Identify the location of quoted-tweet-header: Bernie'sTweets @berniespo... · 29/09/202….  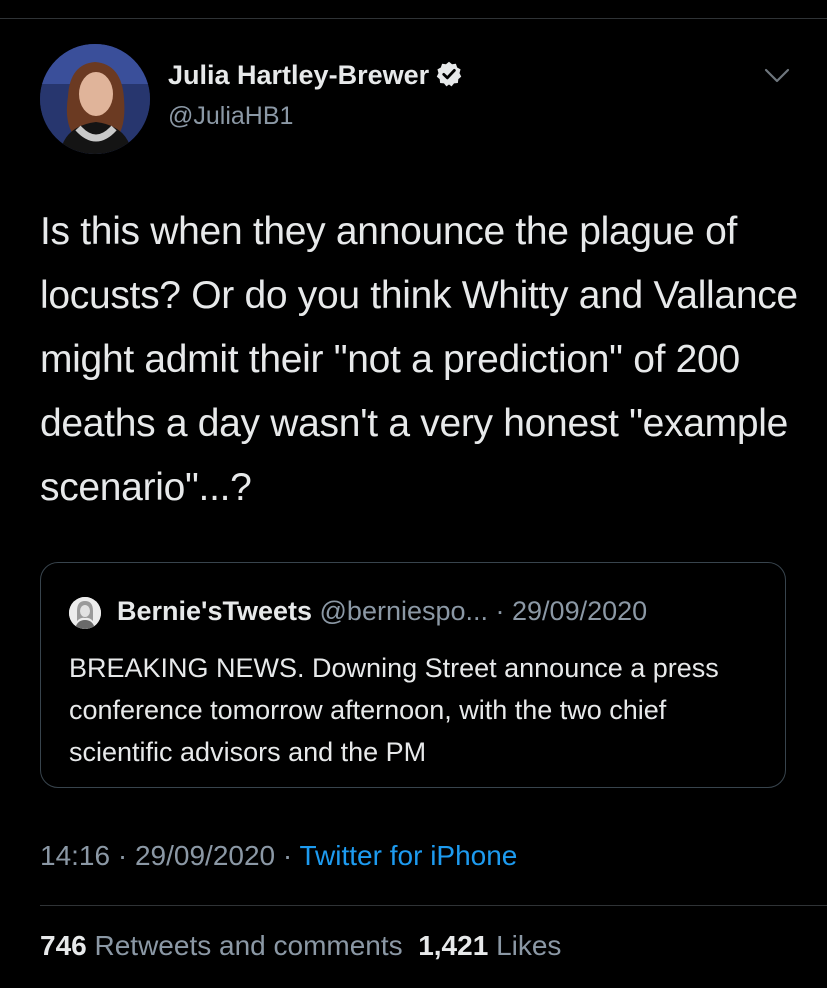
(382, 611).